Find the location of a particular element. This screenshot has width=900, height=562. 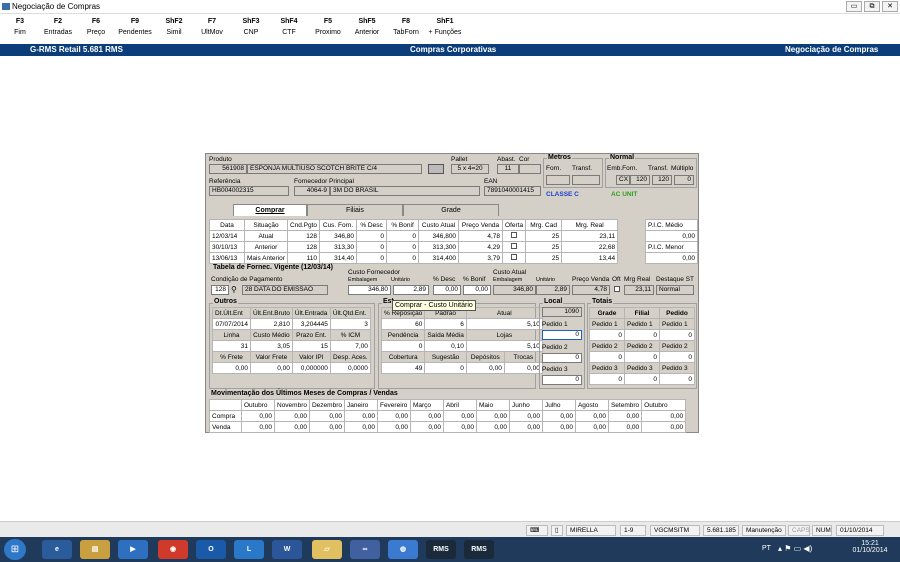

maximize-button: ⧉ is located at coordinates (872, 6).